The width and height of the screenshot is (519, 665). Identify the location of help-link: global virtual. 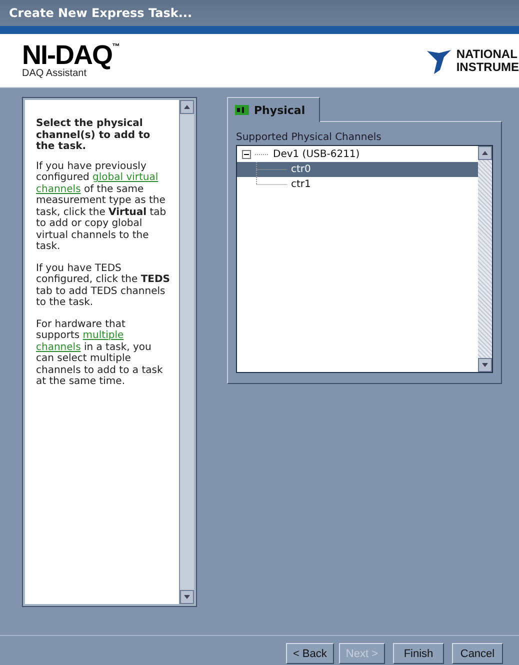
(125, 177).